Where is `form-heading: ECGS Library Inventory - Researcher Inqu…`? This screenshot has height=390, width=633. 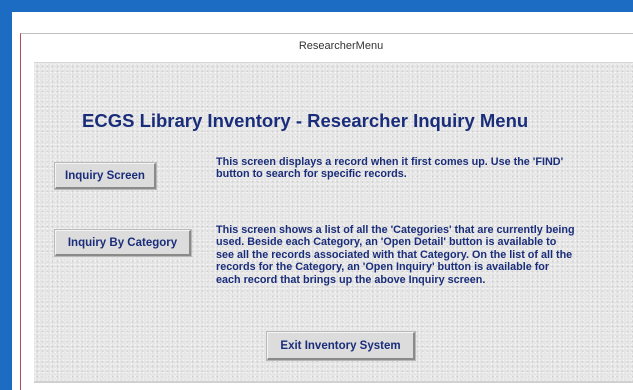
form-heading: ECGS Library Inventory - Researcher Inqu… is located at coordinates (305, 120).